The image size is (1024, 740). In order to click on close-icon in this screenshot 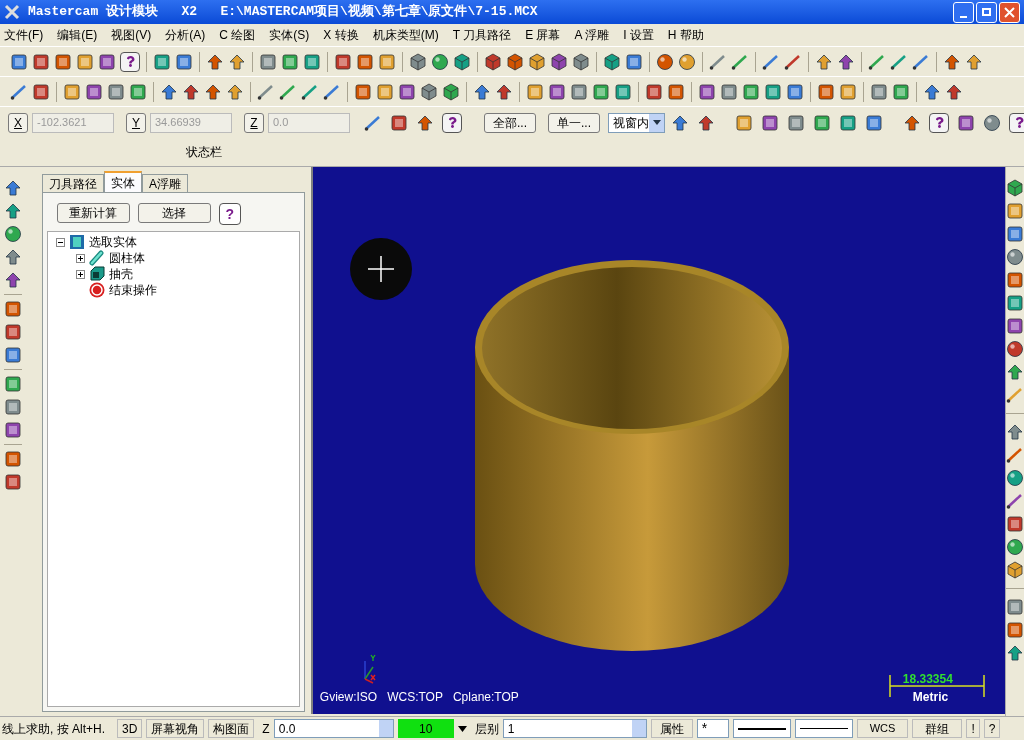, I will do `click(1009, 12)`.